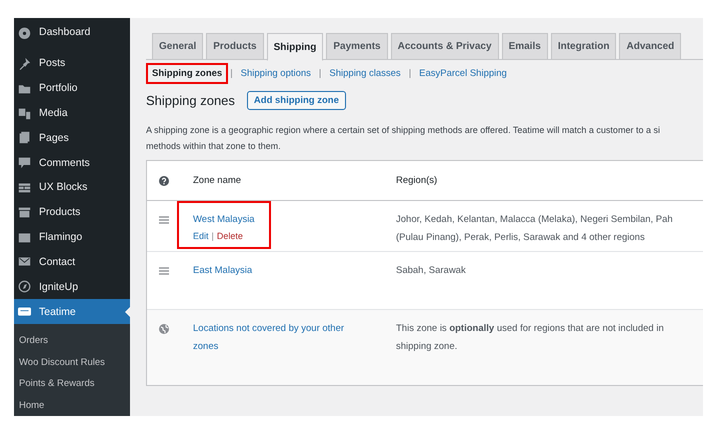  Describe the element at coordinates (463, 73) in the screenshot. I see `subnav-link: EasyParcel Shipping` at that location.